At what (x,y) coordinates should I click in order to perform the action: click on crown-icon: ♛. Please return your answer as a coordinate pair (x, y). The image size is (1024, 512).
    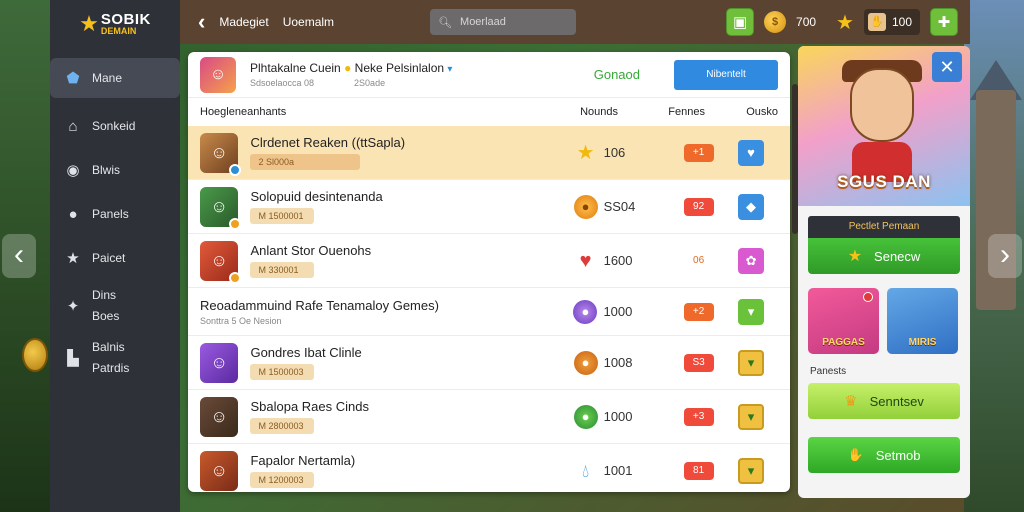
    Looking at the image, I should click on (851, 401).